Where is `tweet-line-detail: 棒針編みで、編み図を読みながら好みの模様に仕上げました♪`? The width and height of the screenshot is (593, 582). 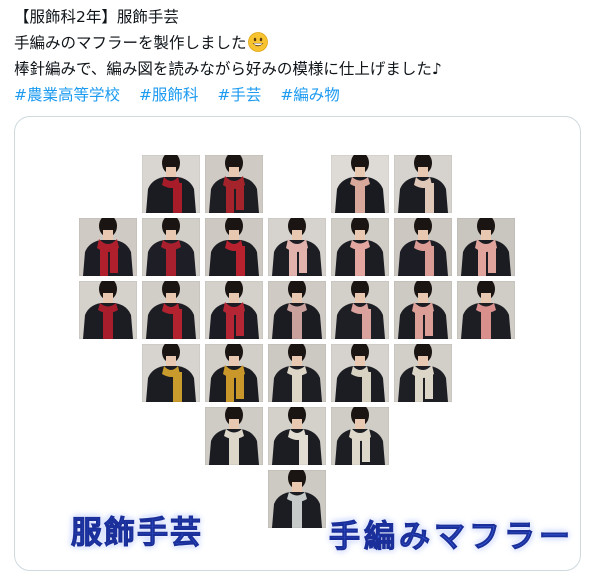 tweet-line-detail: 棒針編みで、編み図を読みながら好みの模様に仕上げました♪ is located at coordinates (228, 69).